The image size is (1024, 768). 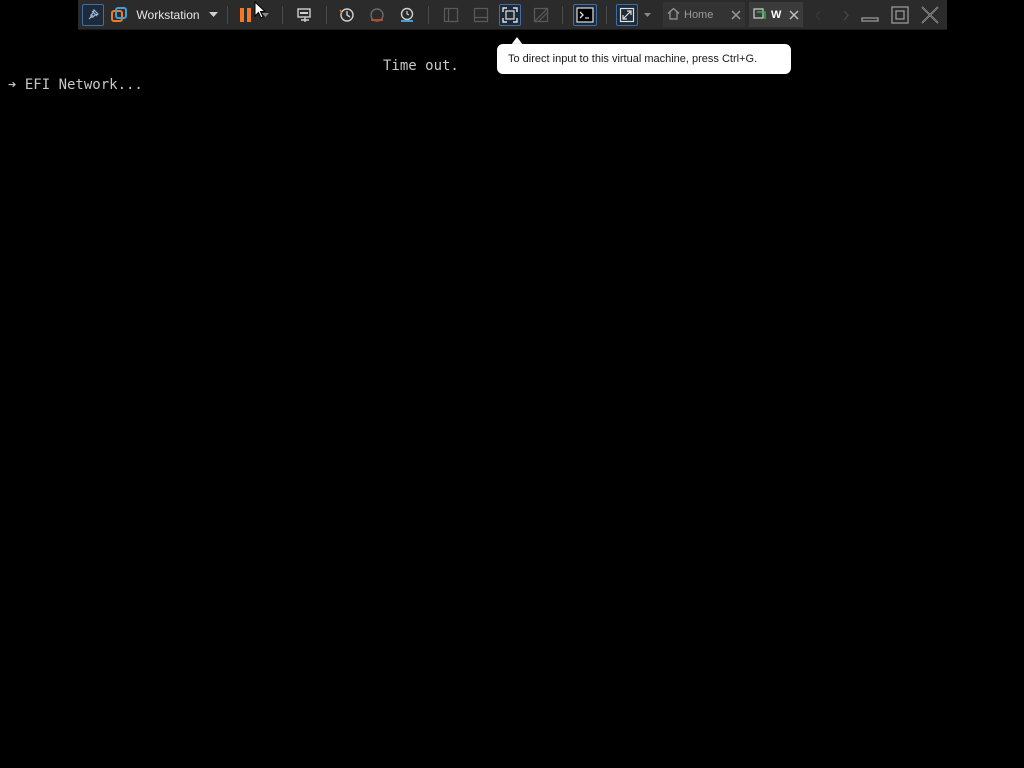 What do you see at coordinates (760, 15) in the screenshot?
I see `vm-icon` at bounding box center [760, 15].